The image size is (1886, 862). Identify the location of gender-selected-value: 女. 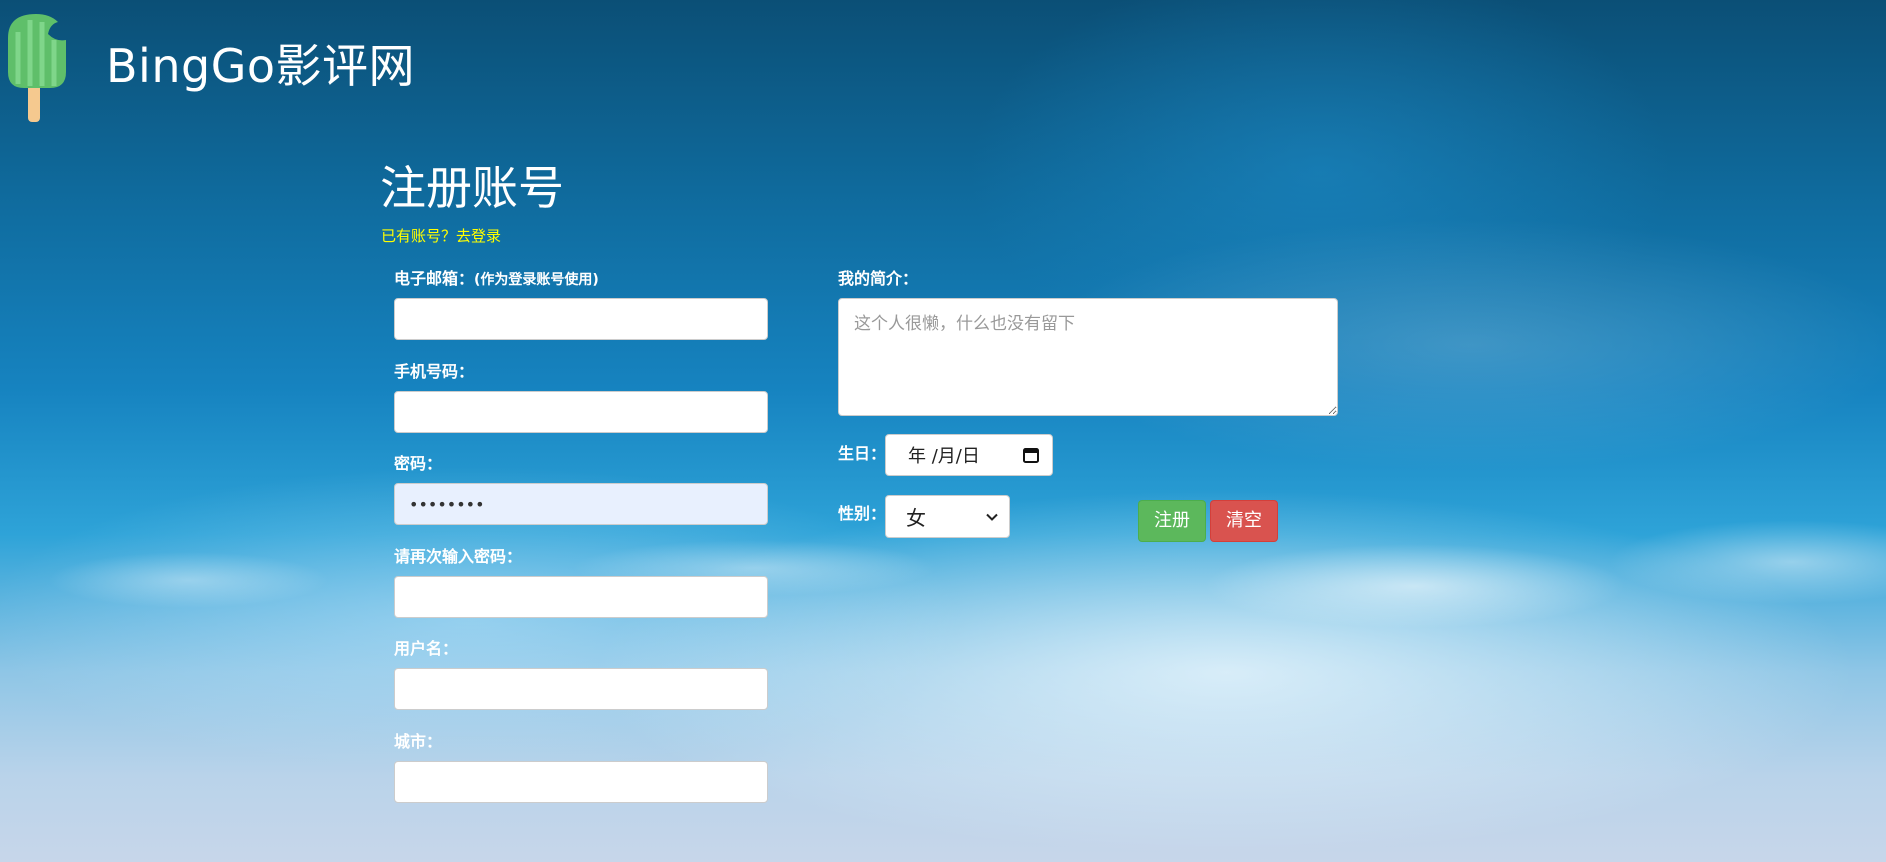
(916, 518).